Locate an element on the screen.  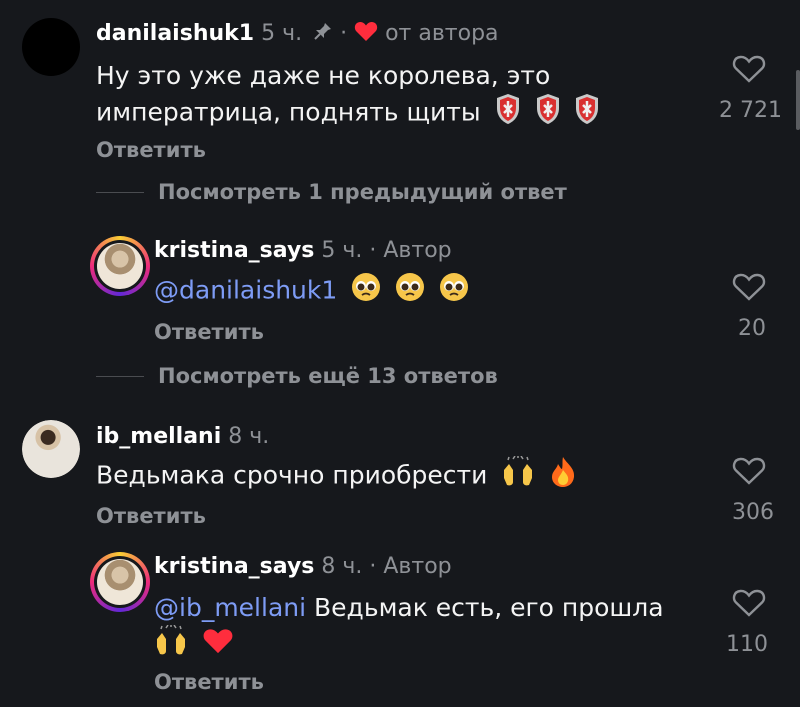
comment-text: @danilaishuk1 is located at coordinates (311, 291).